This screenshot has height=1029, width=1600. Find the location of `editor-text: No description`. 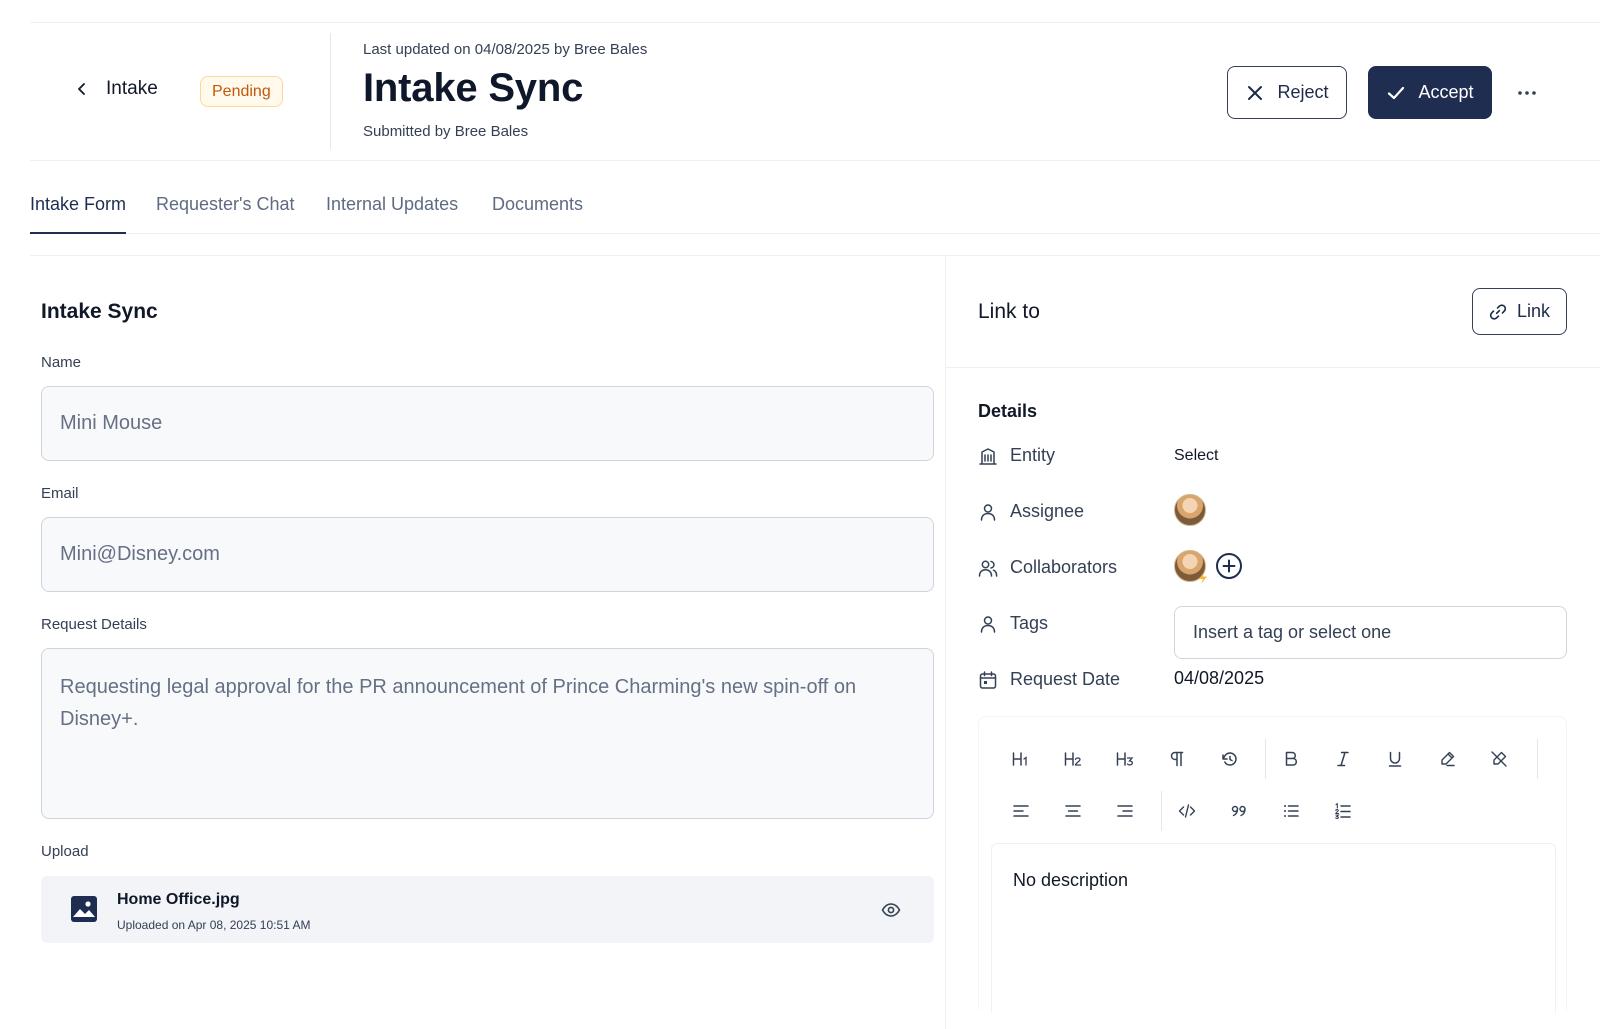

editor-text: No description is located at coordinates (1071, 880).